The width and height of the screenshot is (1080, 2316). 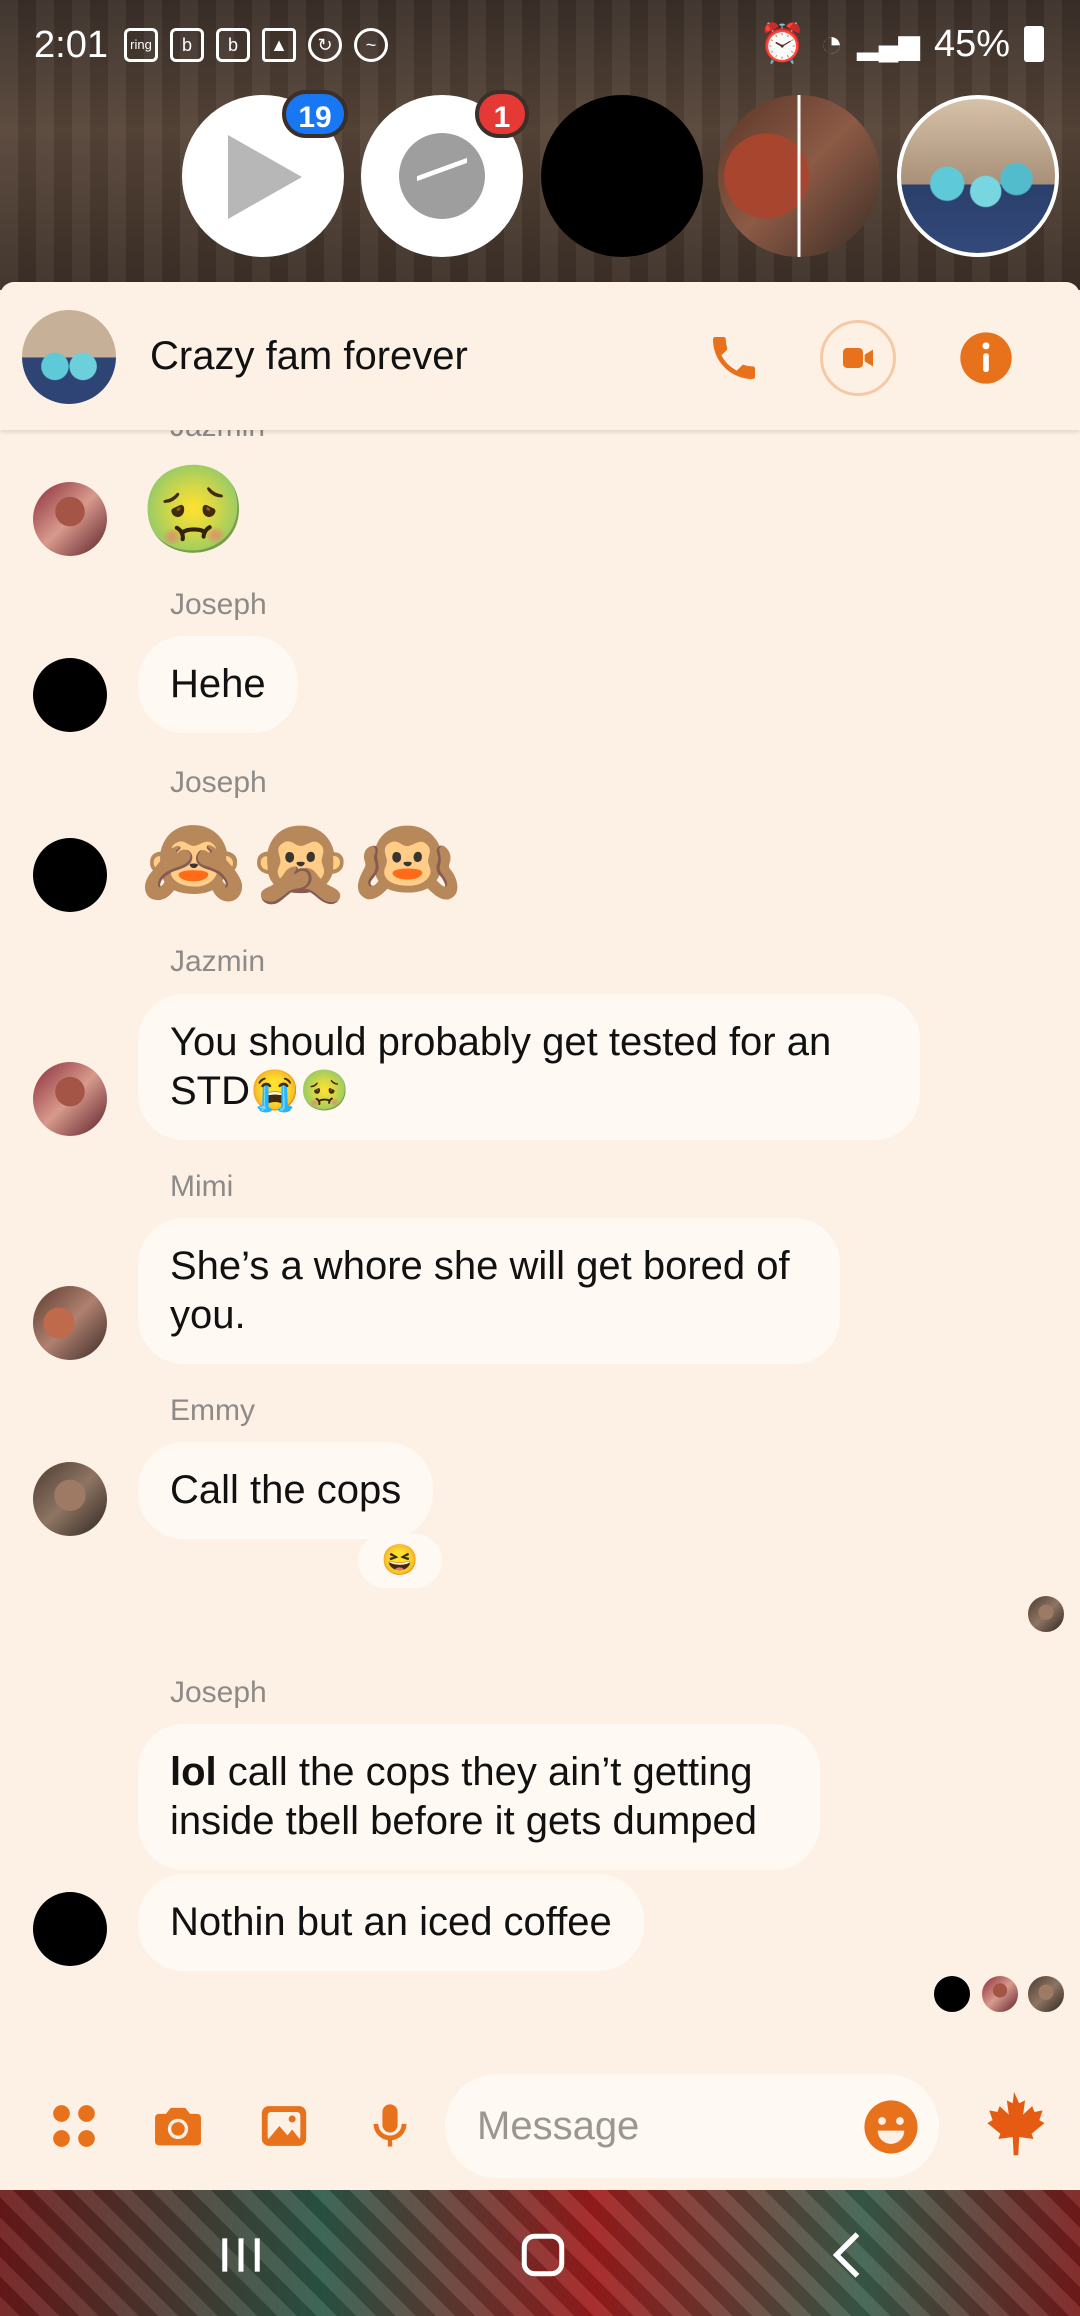 I want to click on voice-message-button, so click(x=390, y=2126).